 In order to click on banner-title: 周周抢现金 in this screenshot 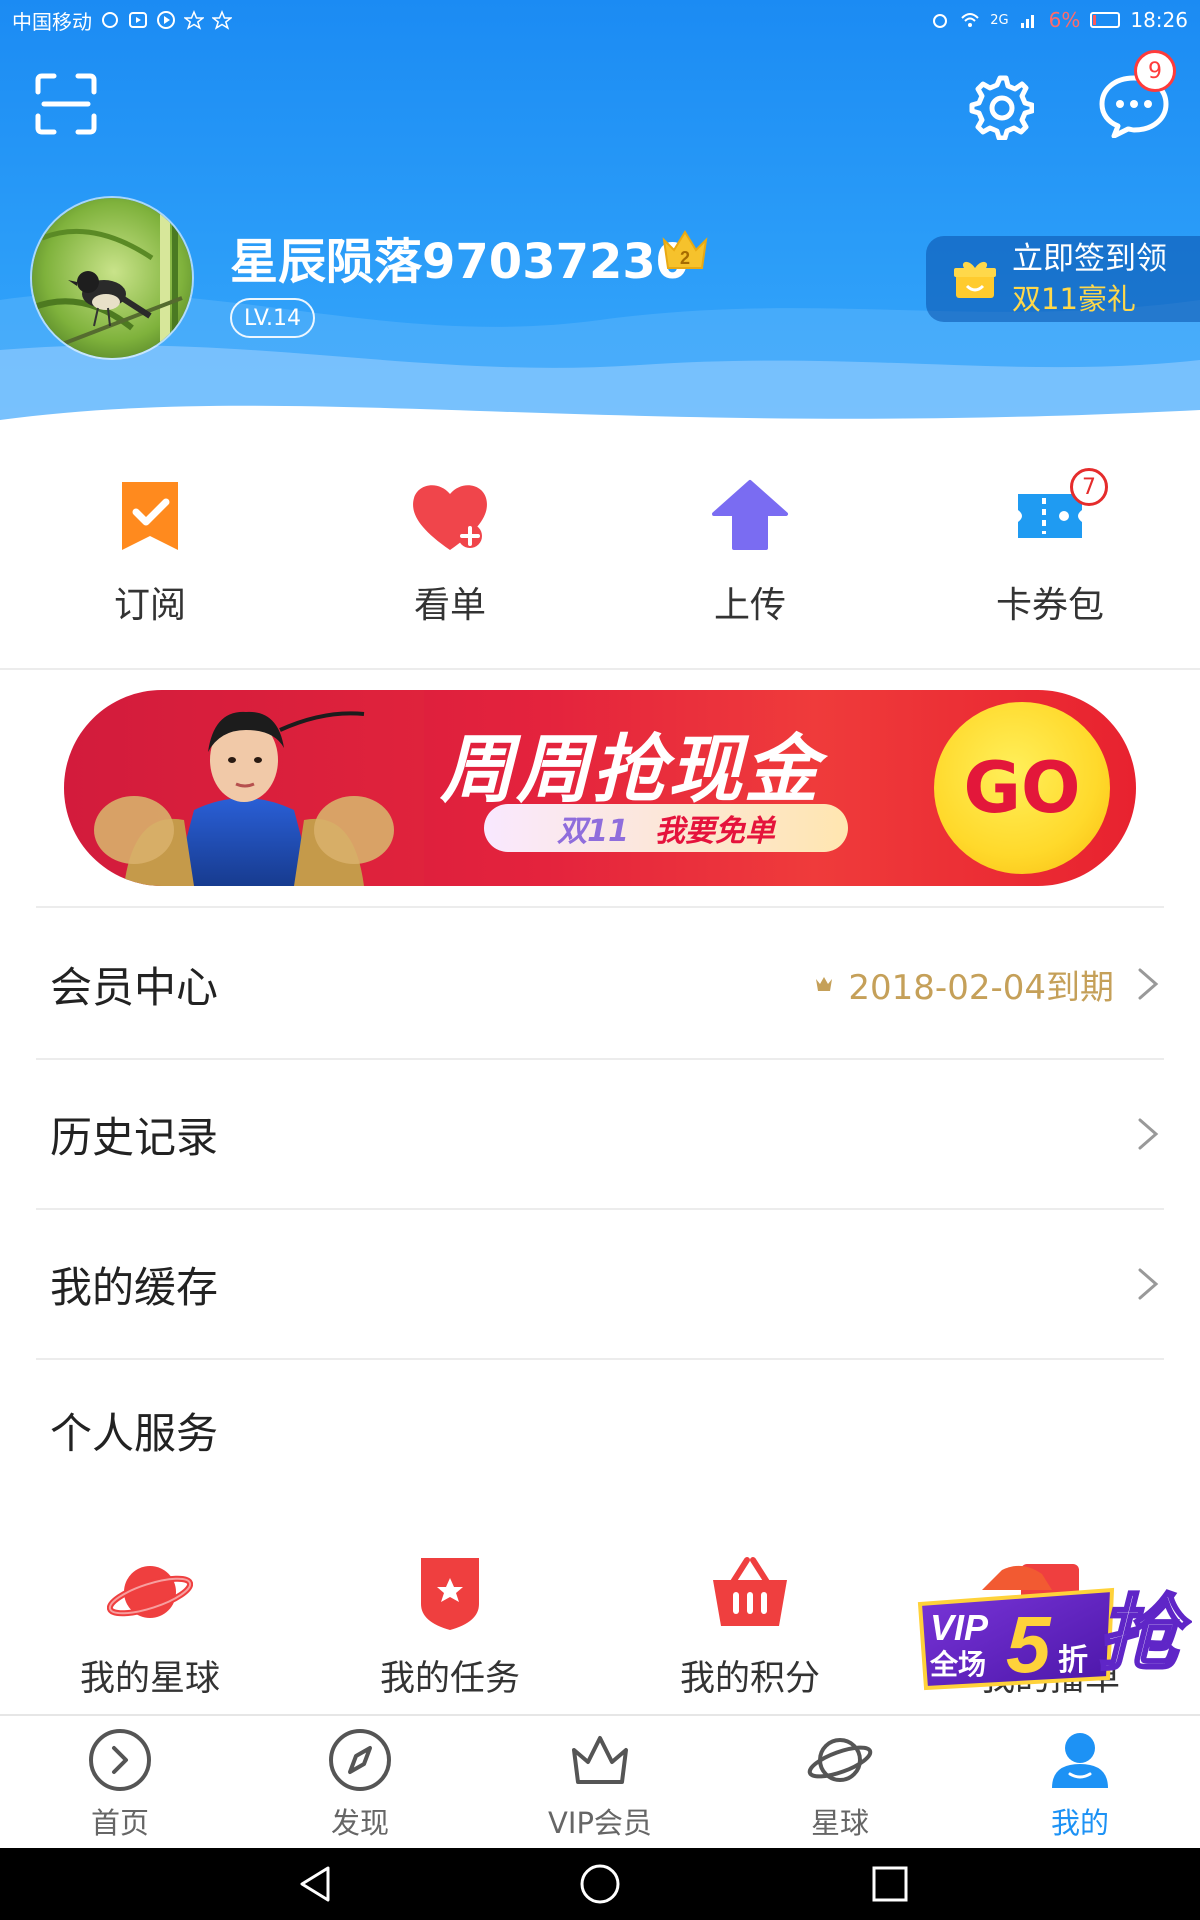, I will do `click(630, 770)`.